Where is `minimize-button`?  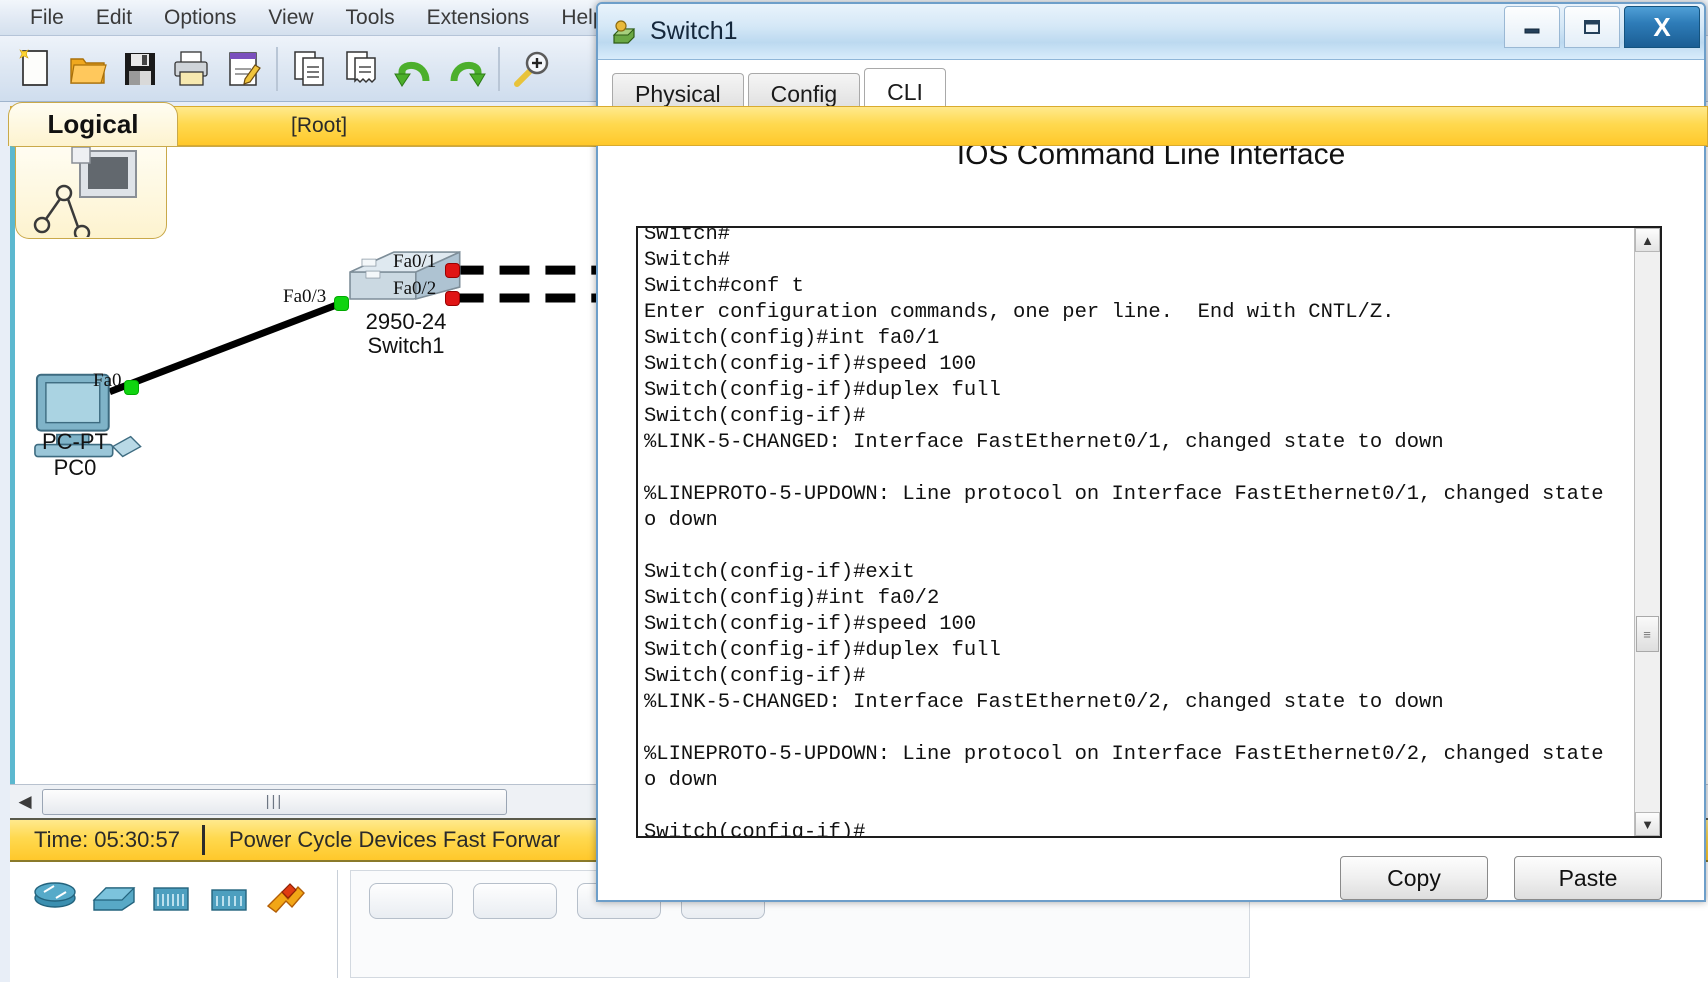 minimize-button is located at coordinates (1532, 27).